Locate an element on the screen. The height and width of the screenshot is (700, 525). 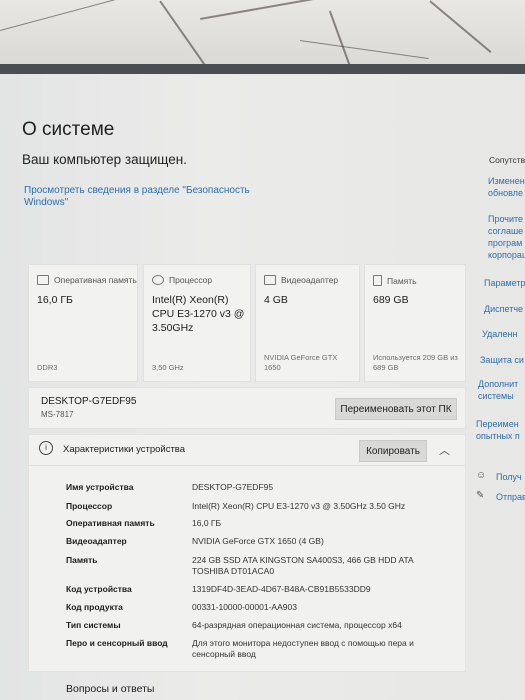
spec-value: DESKTOP-G7EDF95 is located at coordinates (233, 487).